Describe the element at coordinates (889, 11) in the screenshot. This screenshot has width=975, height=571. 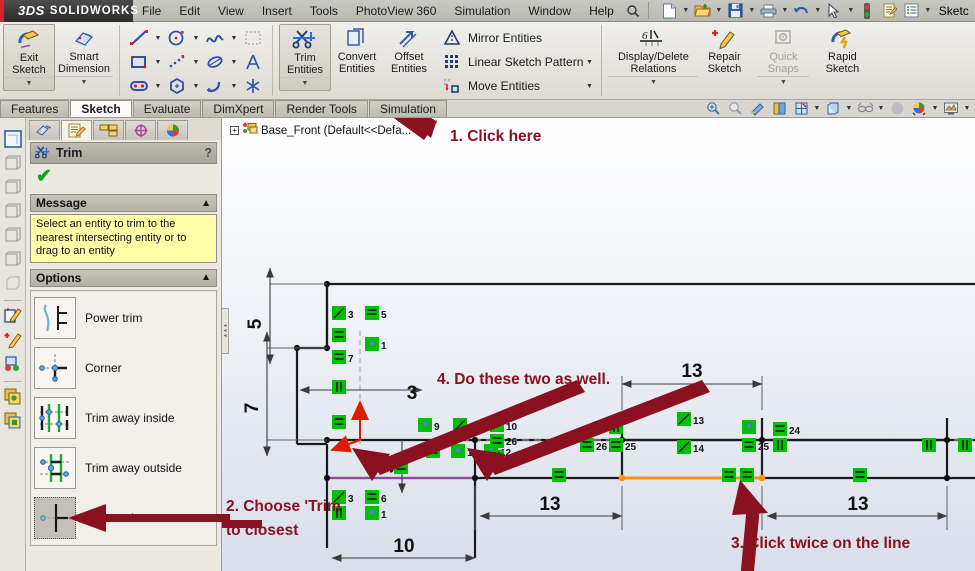
I see `options-icon` at that location.